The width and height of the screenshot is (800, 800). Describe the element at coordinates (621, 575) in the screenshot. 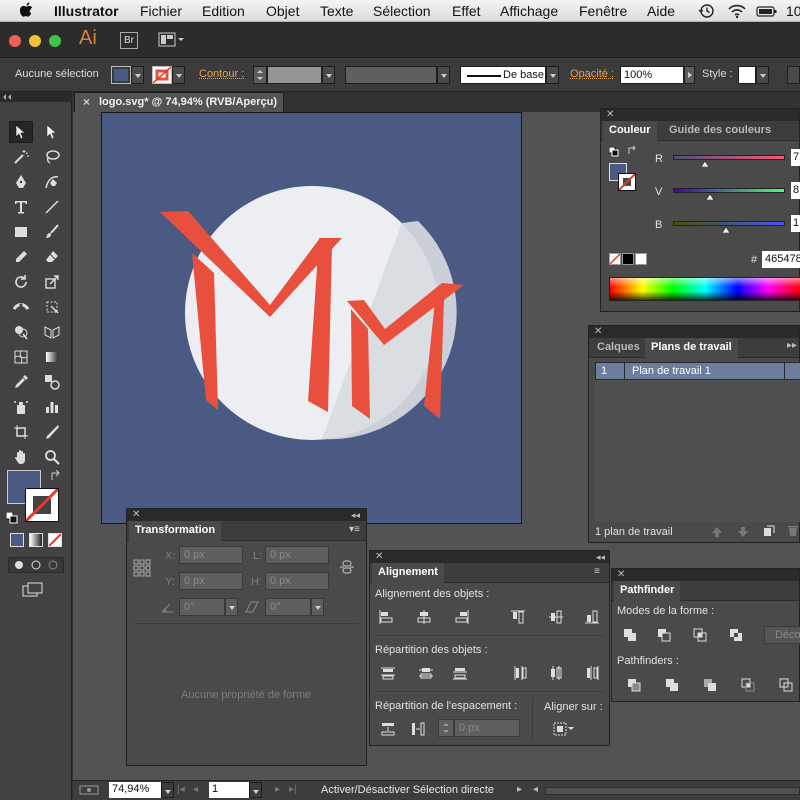

I see `pathfinder-panel-close-icon: ✕` at that location.